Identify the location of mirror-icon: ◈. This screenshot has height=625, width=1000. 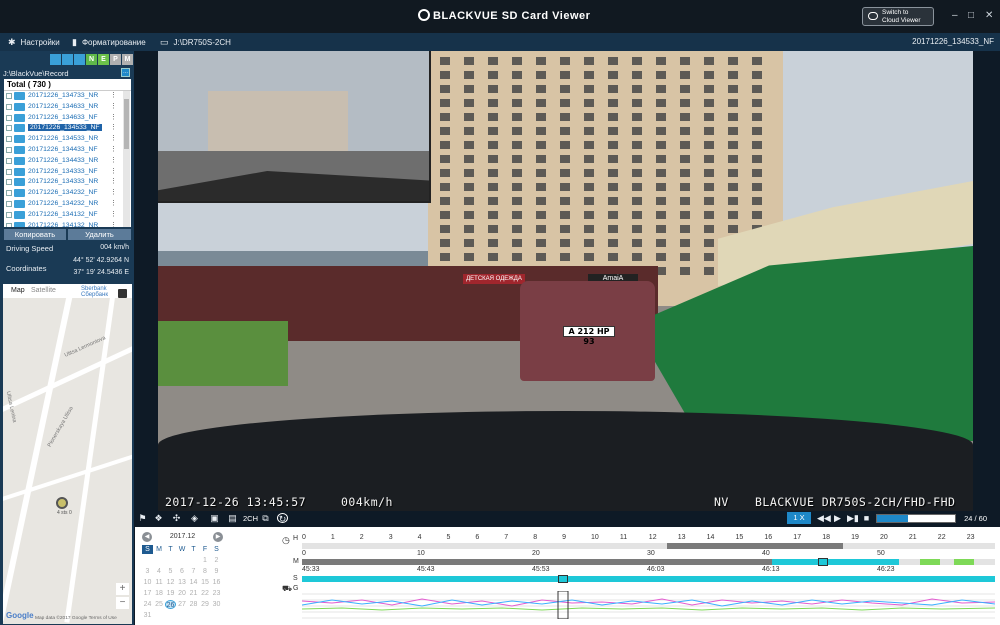
(194, 518).